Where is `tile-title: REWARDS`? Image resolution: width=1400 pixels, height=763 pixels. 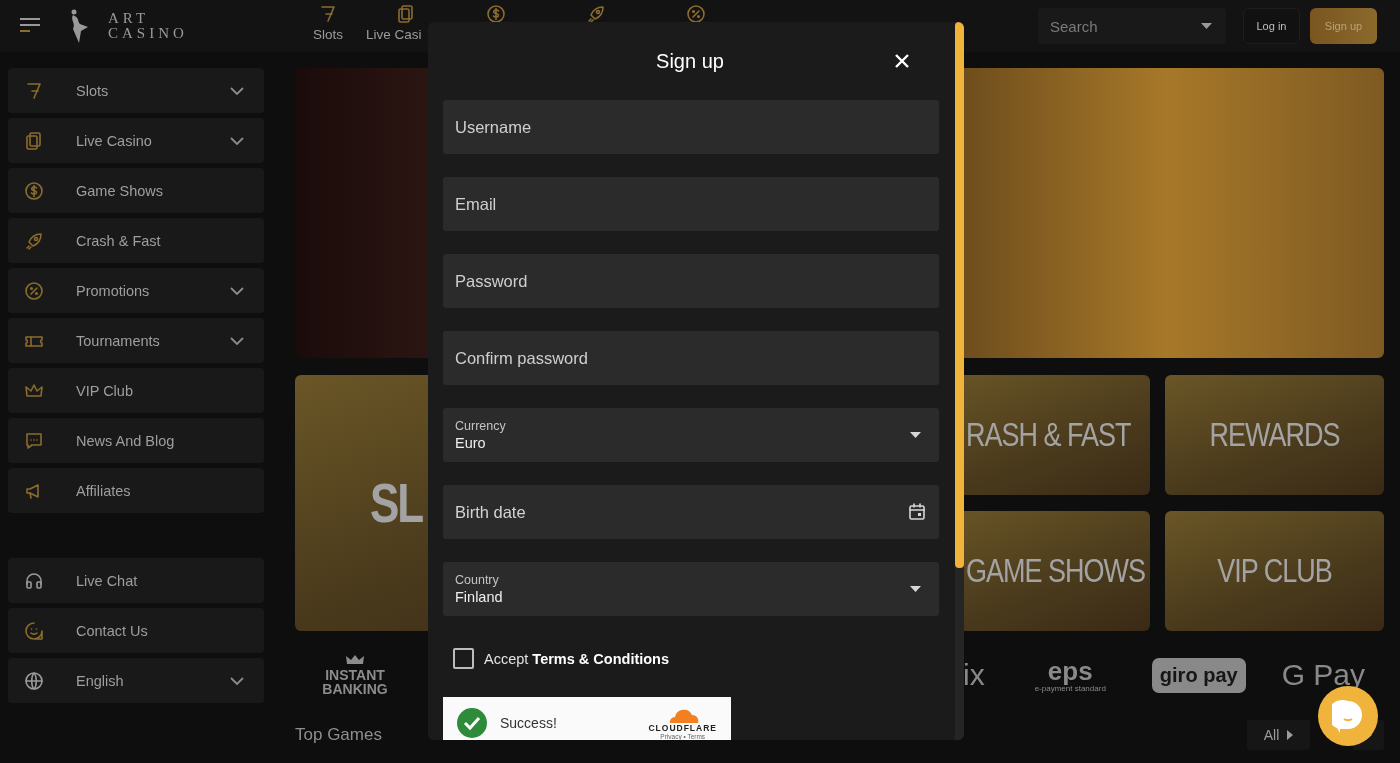 tile-title: REWARDS is located at coordinates (1274, 435).